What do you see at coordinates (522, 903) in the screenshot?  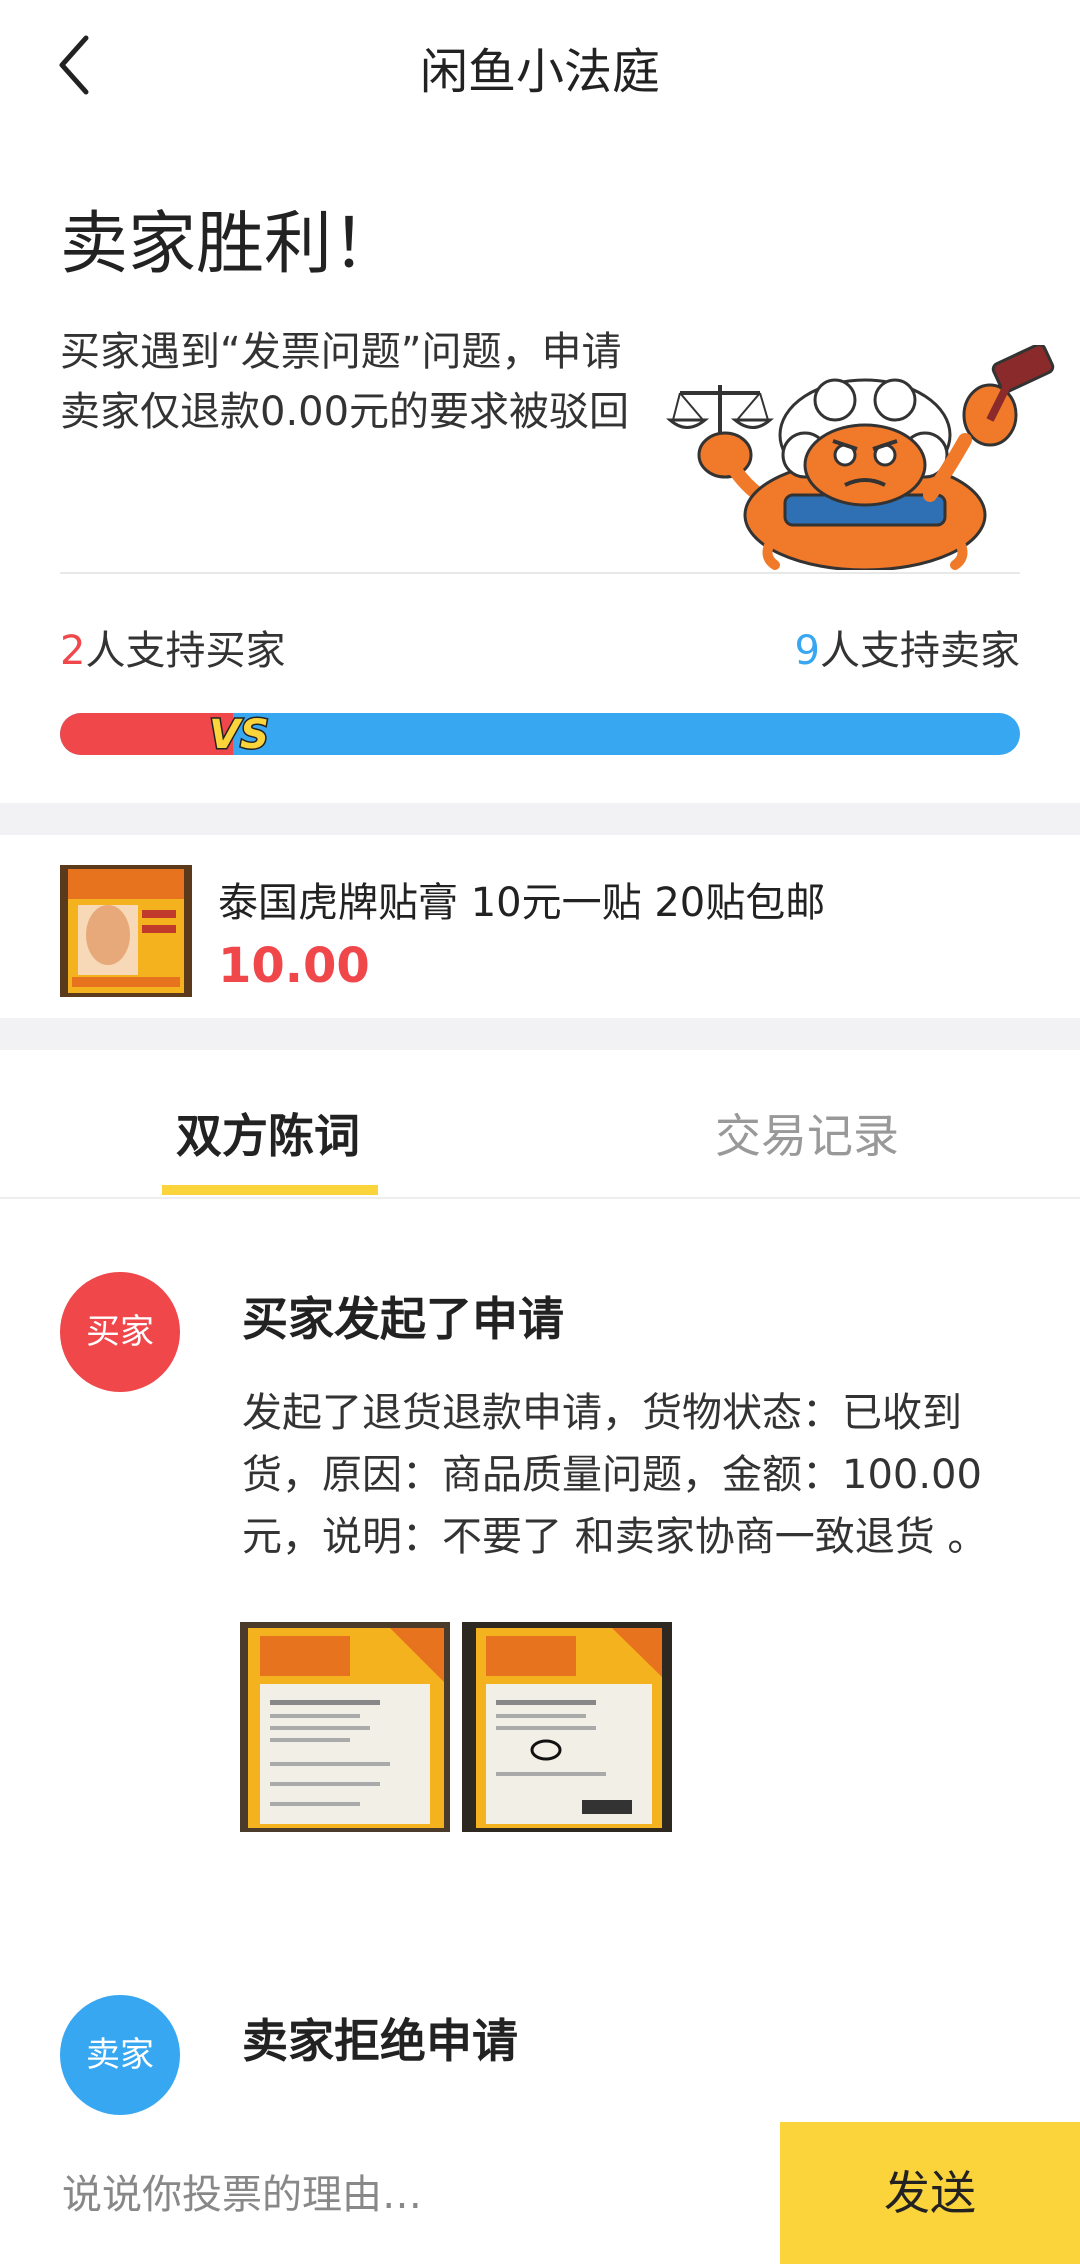 I see `product-name: 泰国虎牌贴膏 10元一贴 20贴包邮` at bounding box center [522, 903].